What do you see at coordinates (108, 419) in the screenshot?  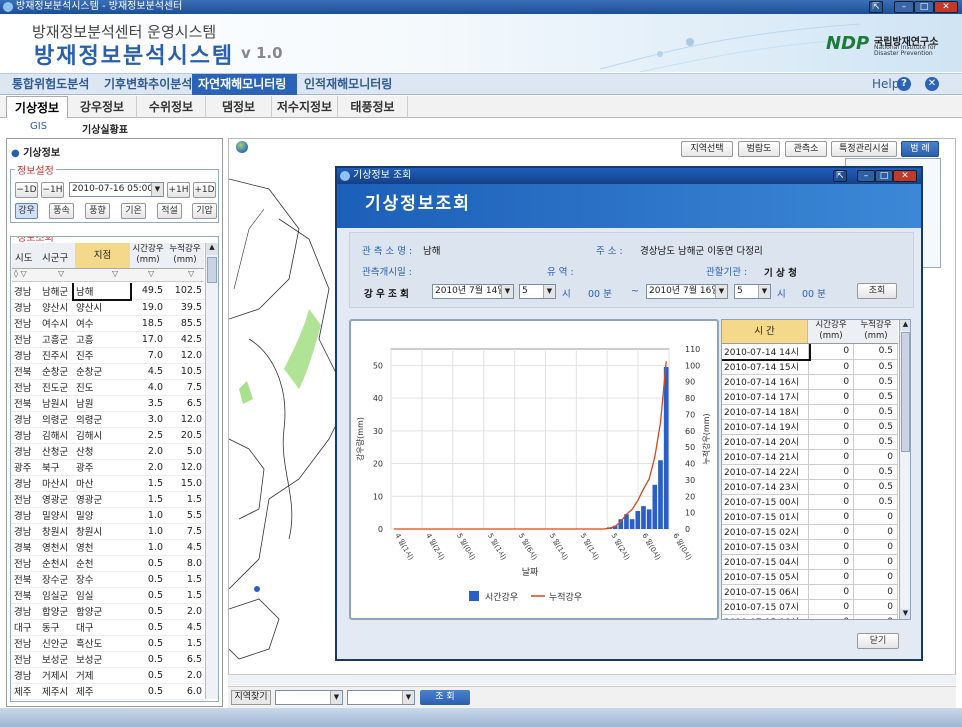 I see `table-row: 경남 의령군 의령군 3.0 12.0` at bounding box center [108, 419].